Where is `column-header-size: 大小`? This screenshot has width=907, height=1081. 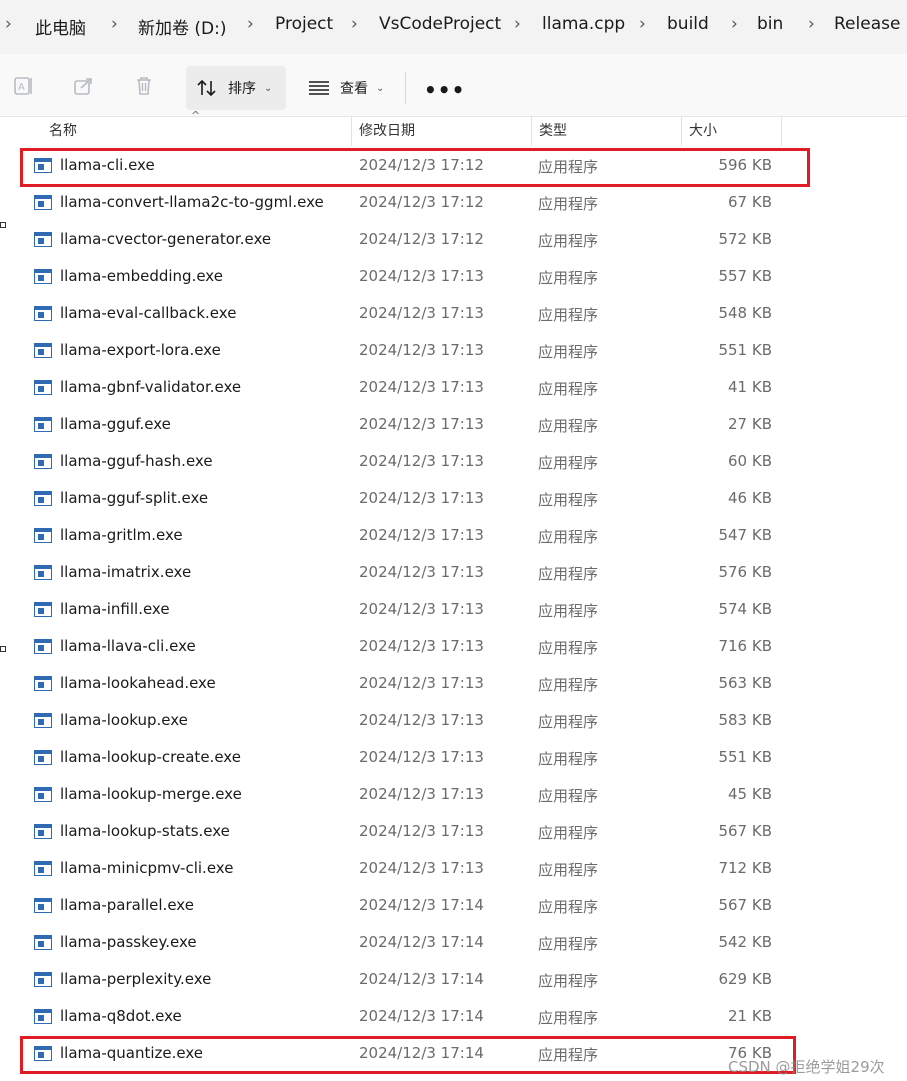
column-header-size: 大小 is located at coordinates (703, 131).